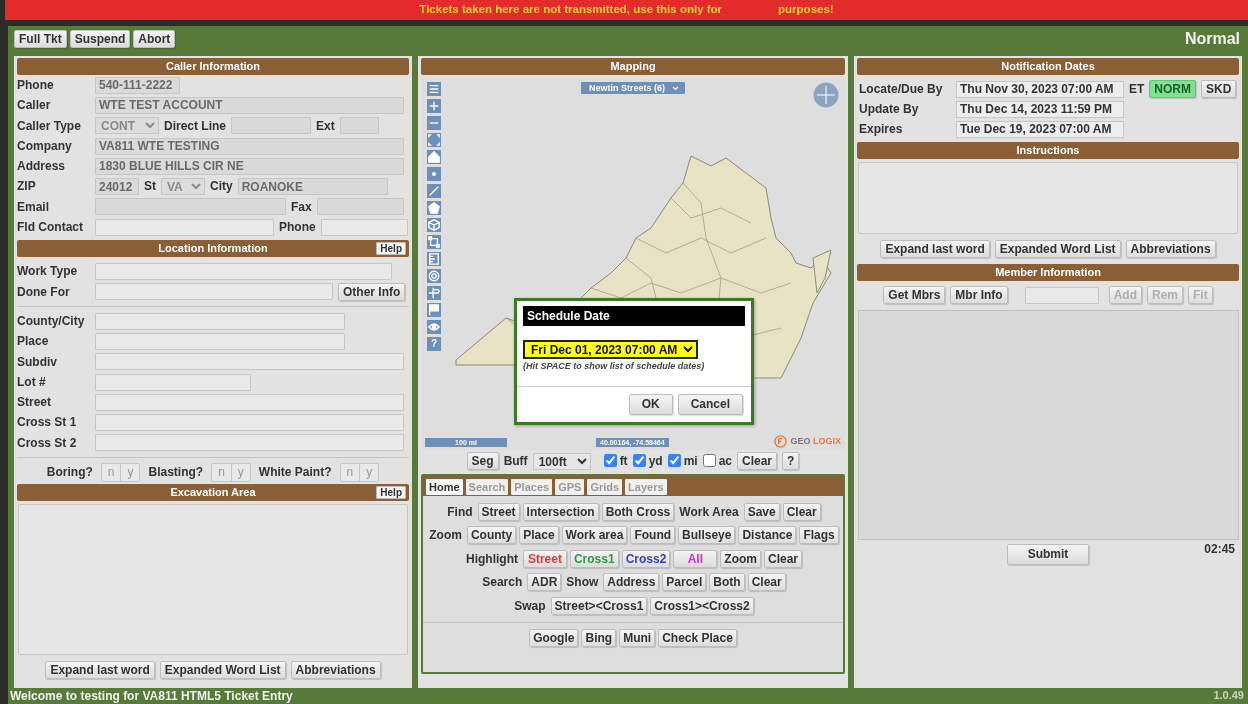 The image size is (1248, 704). I want to click on button: Cross1><Cross2, so click(702, 605).